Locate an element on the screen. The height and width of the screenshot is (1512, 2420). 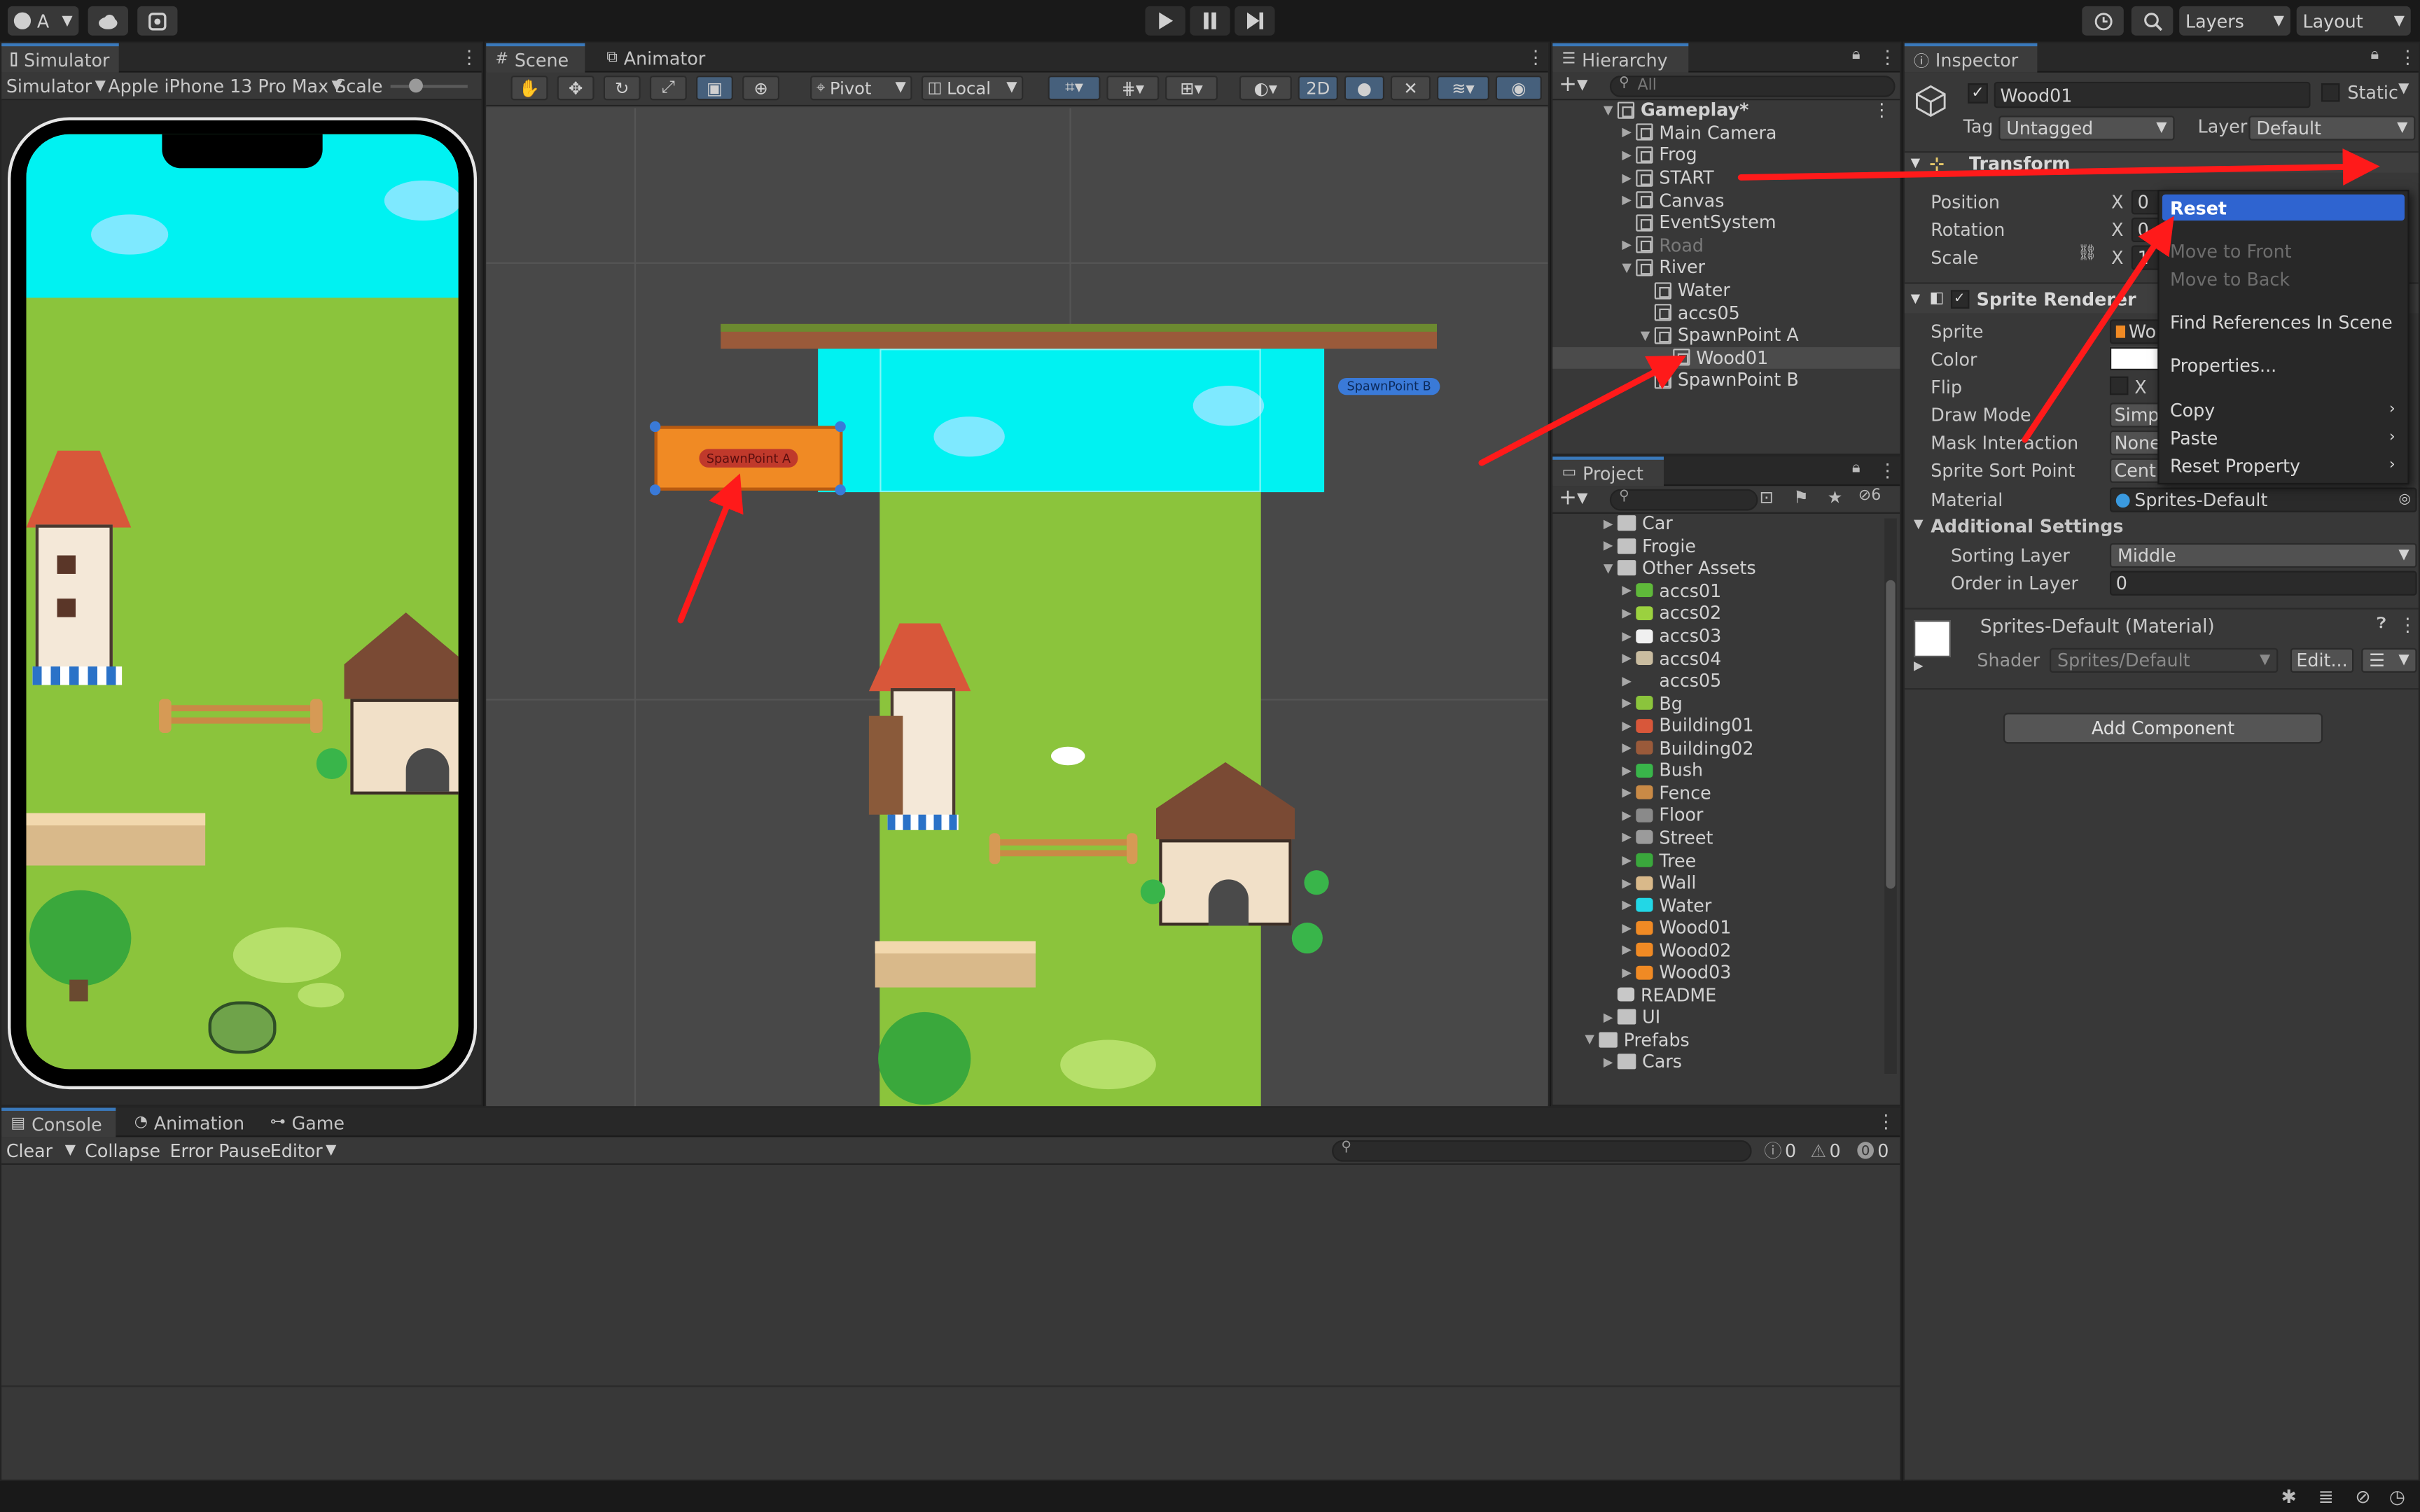
project-item: ▶ Wall is located at coordinates (1717, 883).